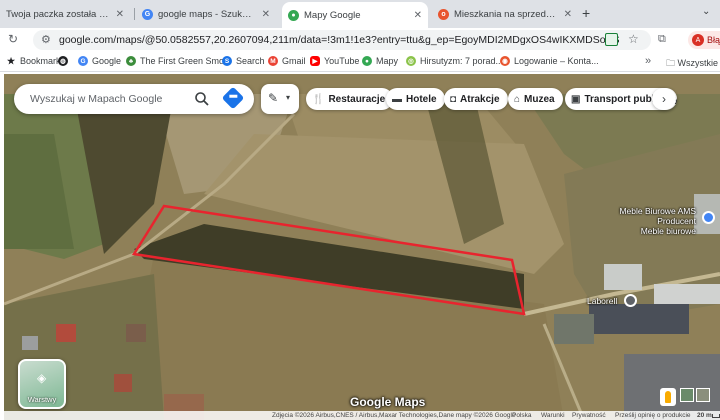 This screenshot has height=420, width=720. I want to click on draw-tool-button: ✎ ▾, so click(280, 99).